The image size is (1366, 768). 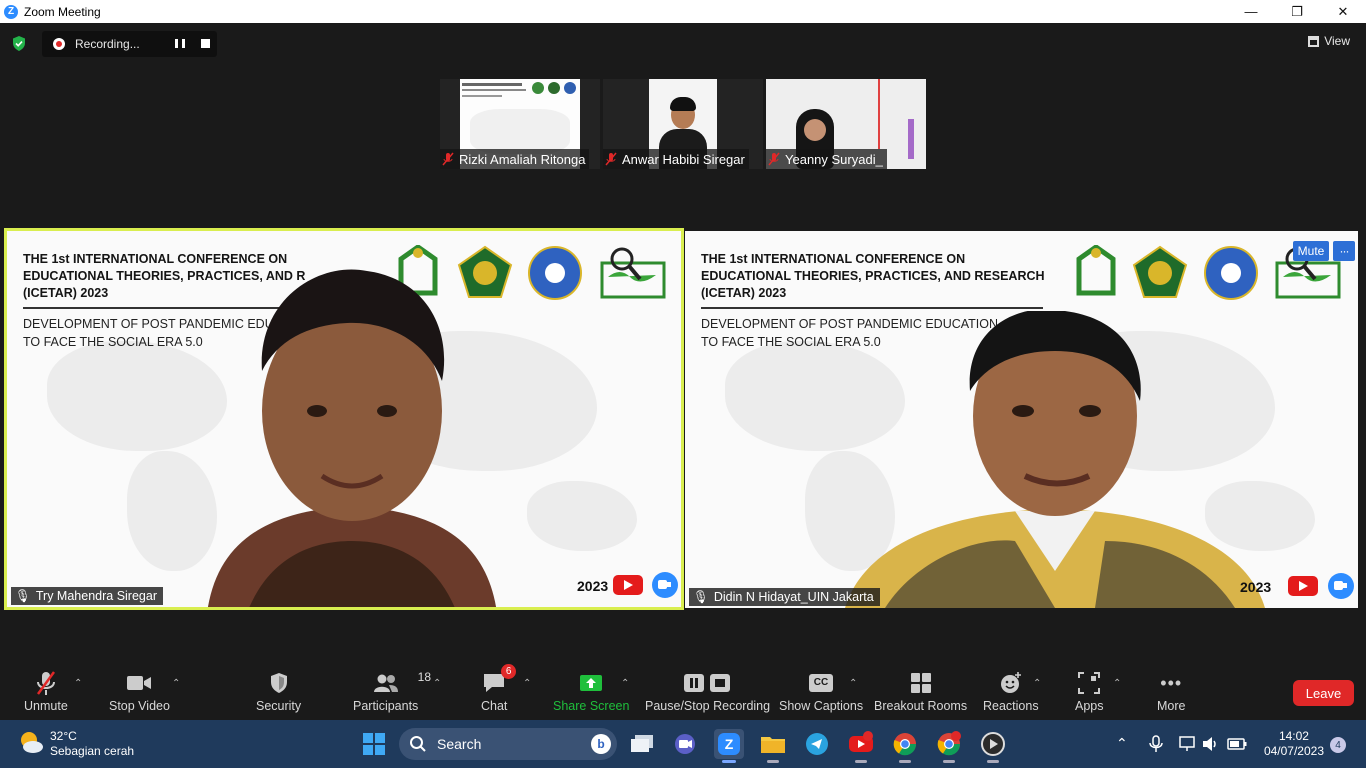 What do you see at coordinates (593, 586) in the screenshot?
I see `slide-year: 2023` at bounding box center [593, 586].